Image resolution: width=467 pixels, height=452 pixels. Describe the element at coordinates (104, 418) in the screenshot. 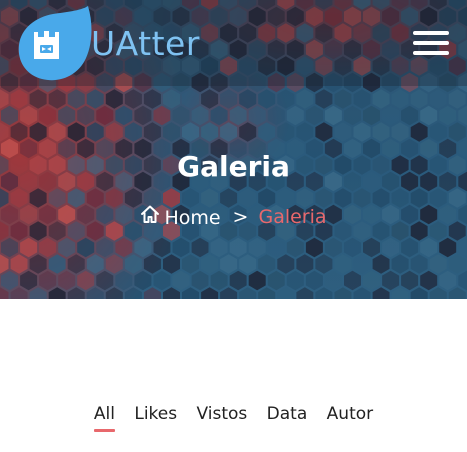

I see `filter-all: All` at that location.